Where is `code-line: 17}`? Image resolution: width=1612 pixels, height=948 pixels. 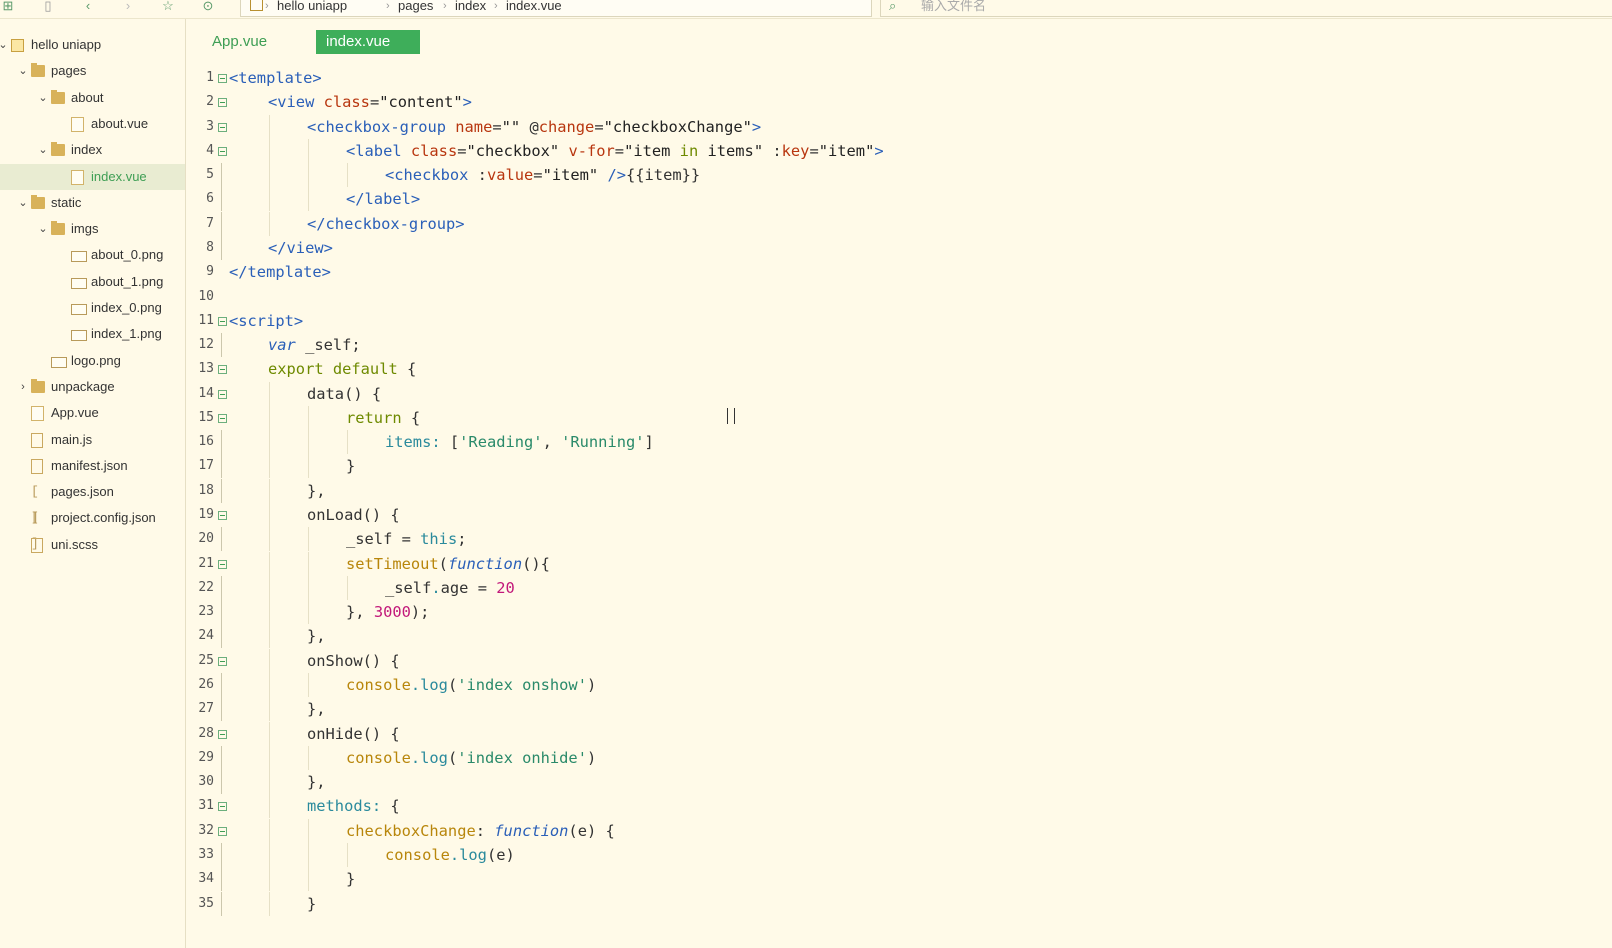
code-line: 17} is located at coordinates (899, 466).